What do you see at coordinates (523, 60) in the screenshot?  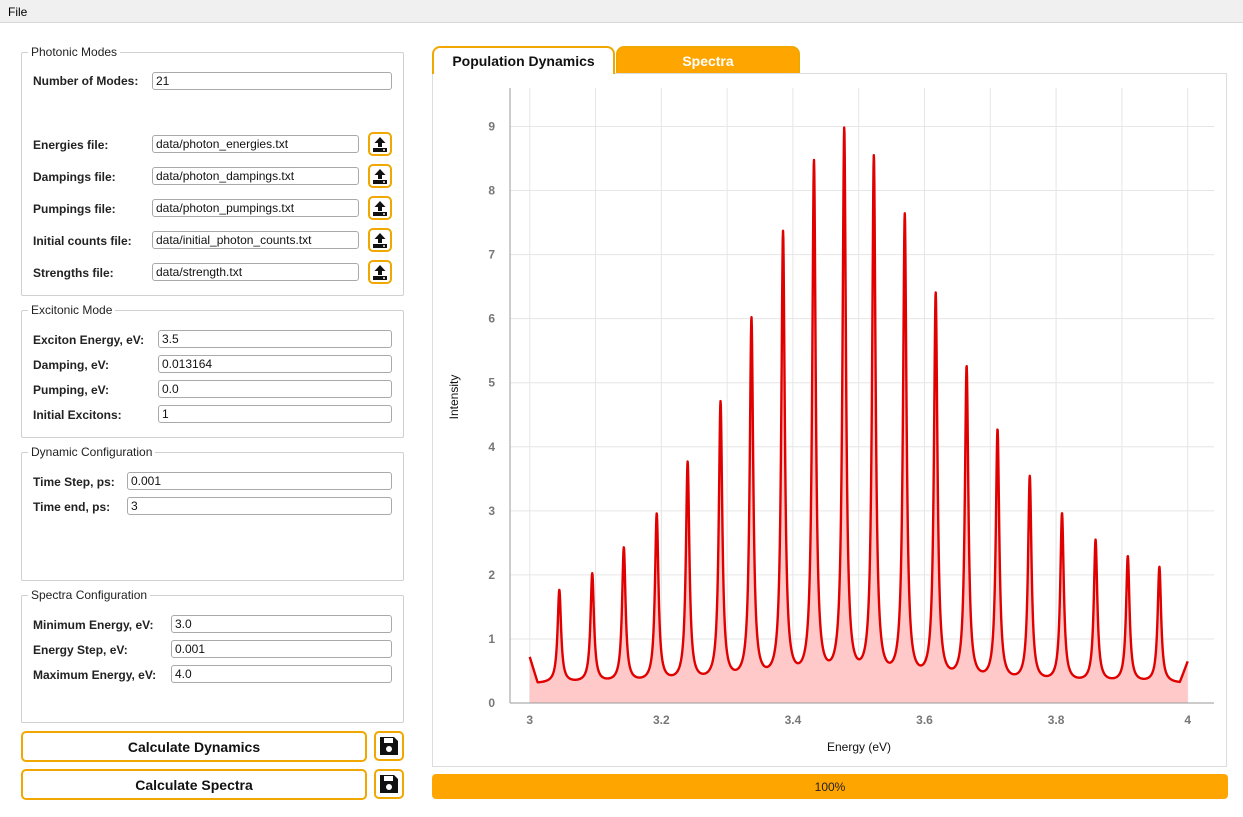 I see `tab-population-dynamics: Population Dynamics` at bounding box center [523, 60].